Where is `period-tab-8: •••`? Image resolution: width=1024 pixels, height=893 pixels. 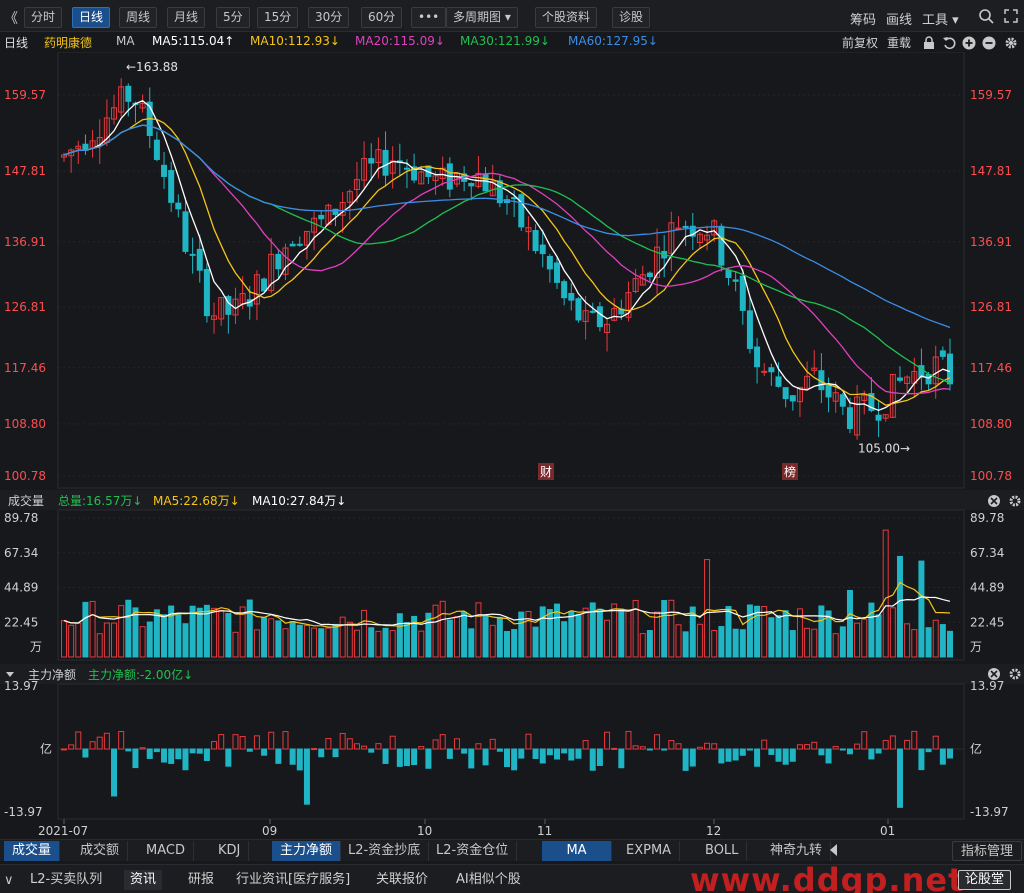
period-tab-8: ••• is located at coordinates (429, 17).